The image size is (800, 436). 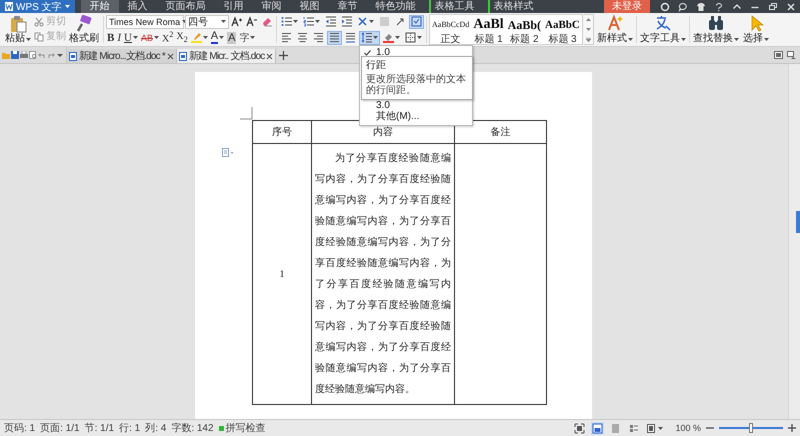 I want to click on highlighter-icon, so click(x=196, y=37).